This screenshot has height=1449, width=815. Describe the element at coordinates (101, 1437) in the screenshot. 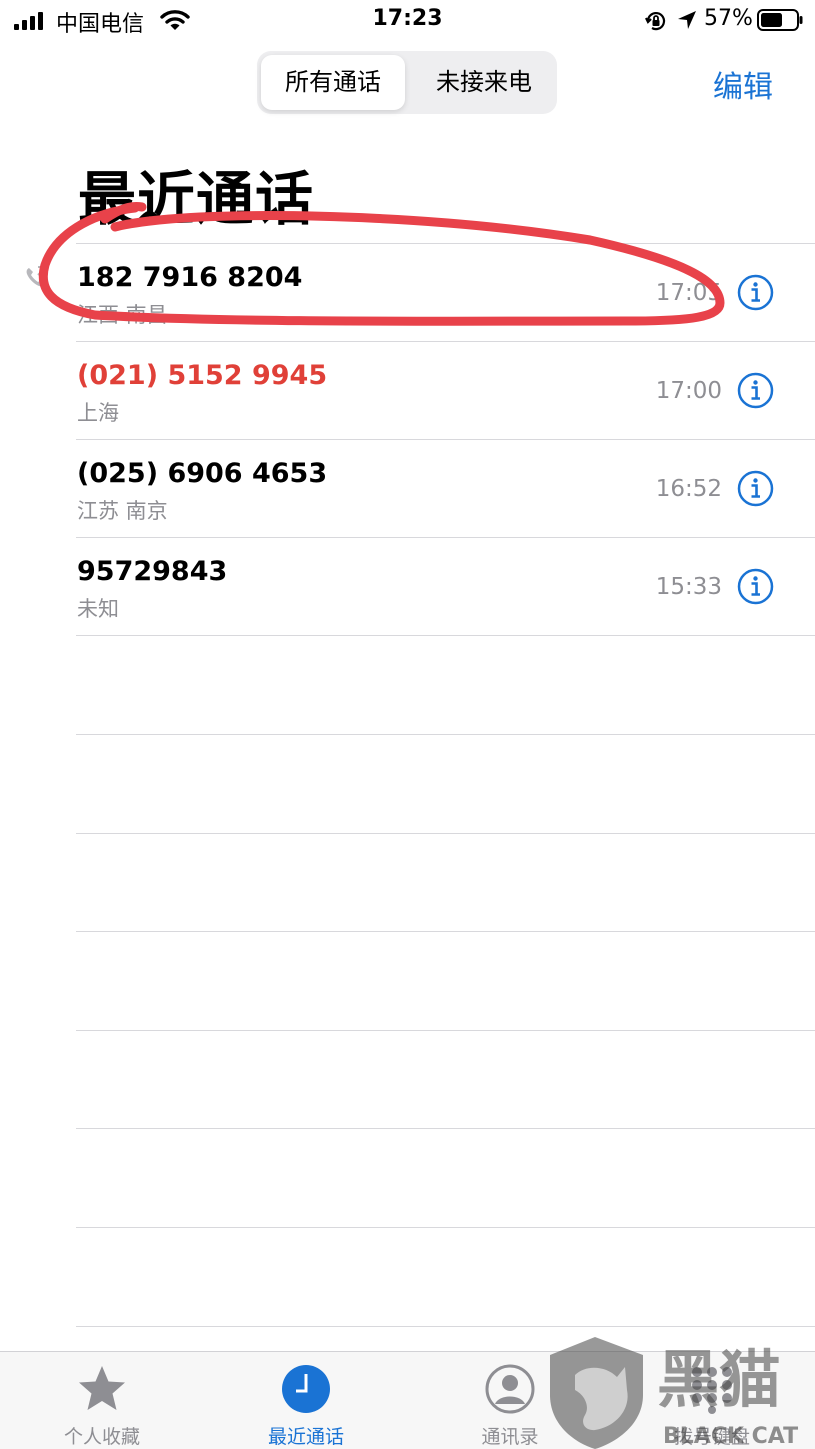

I see `tab-label: 个人收藏` at that location.